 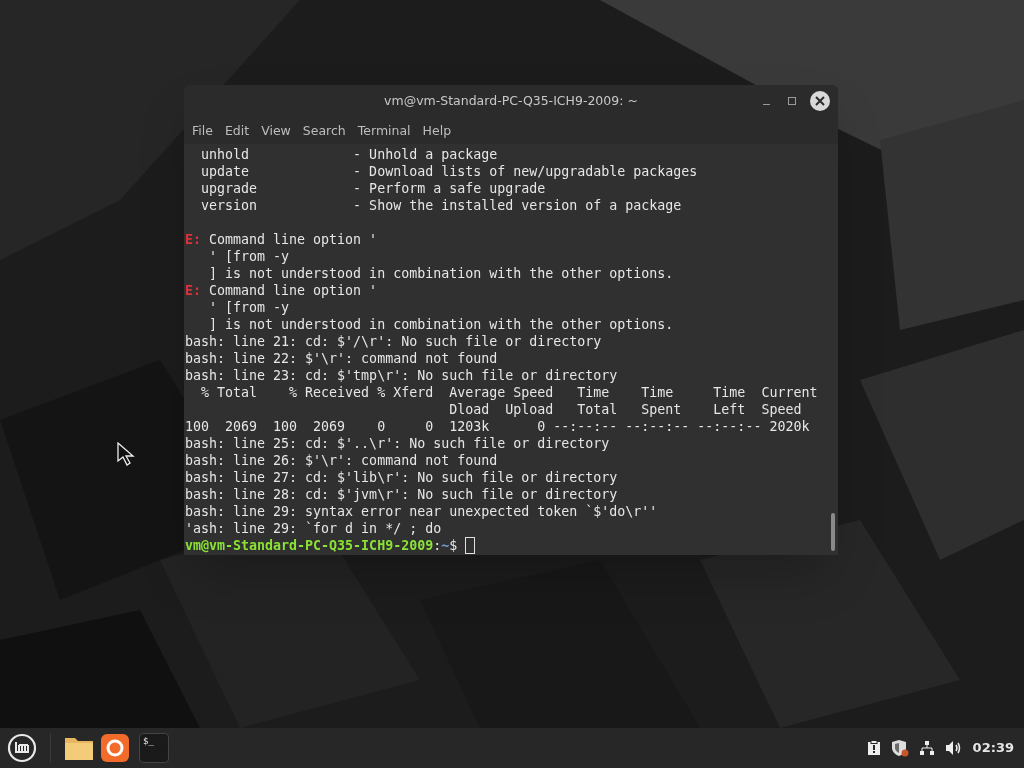 What do you see at coordinates (441, 205) in the screenshot?
I see `terminal-line: version - Show the installed version of a package` at bounding box center [441, 205].